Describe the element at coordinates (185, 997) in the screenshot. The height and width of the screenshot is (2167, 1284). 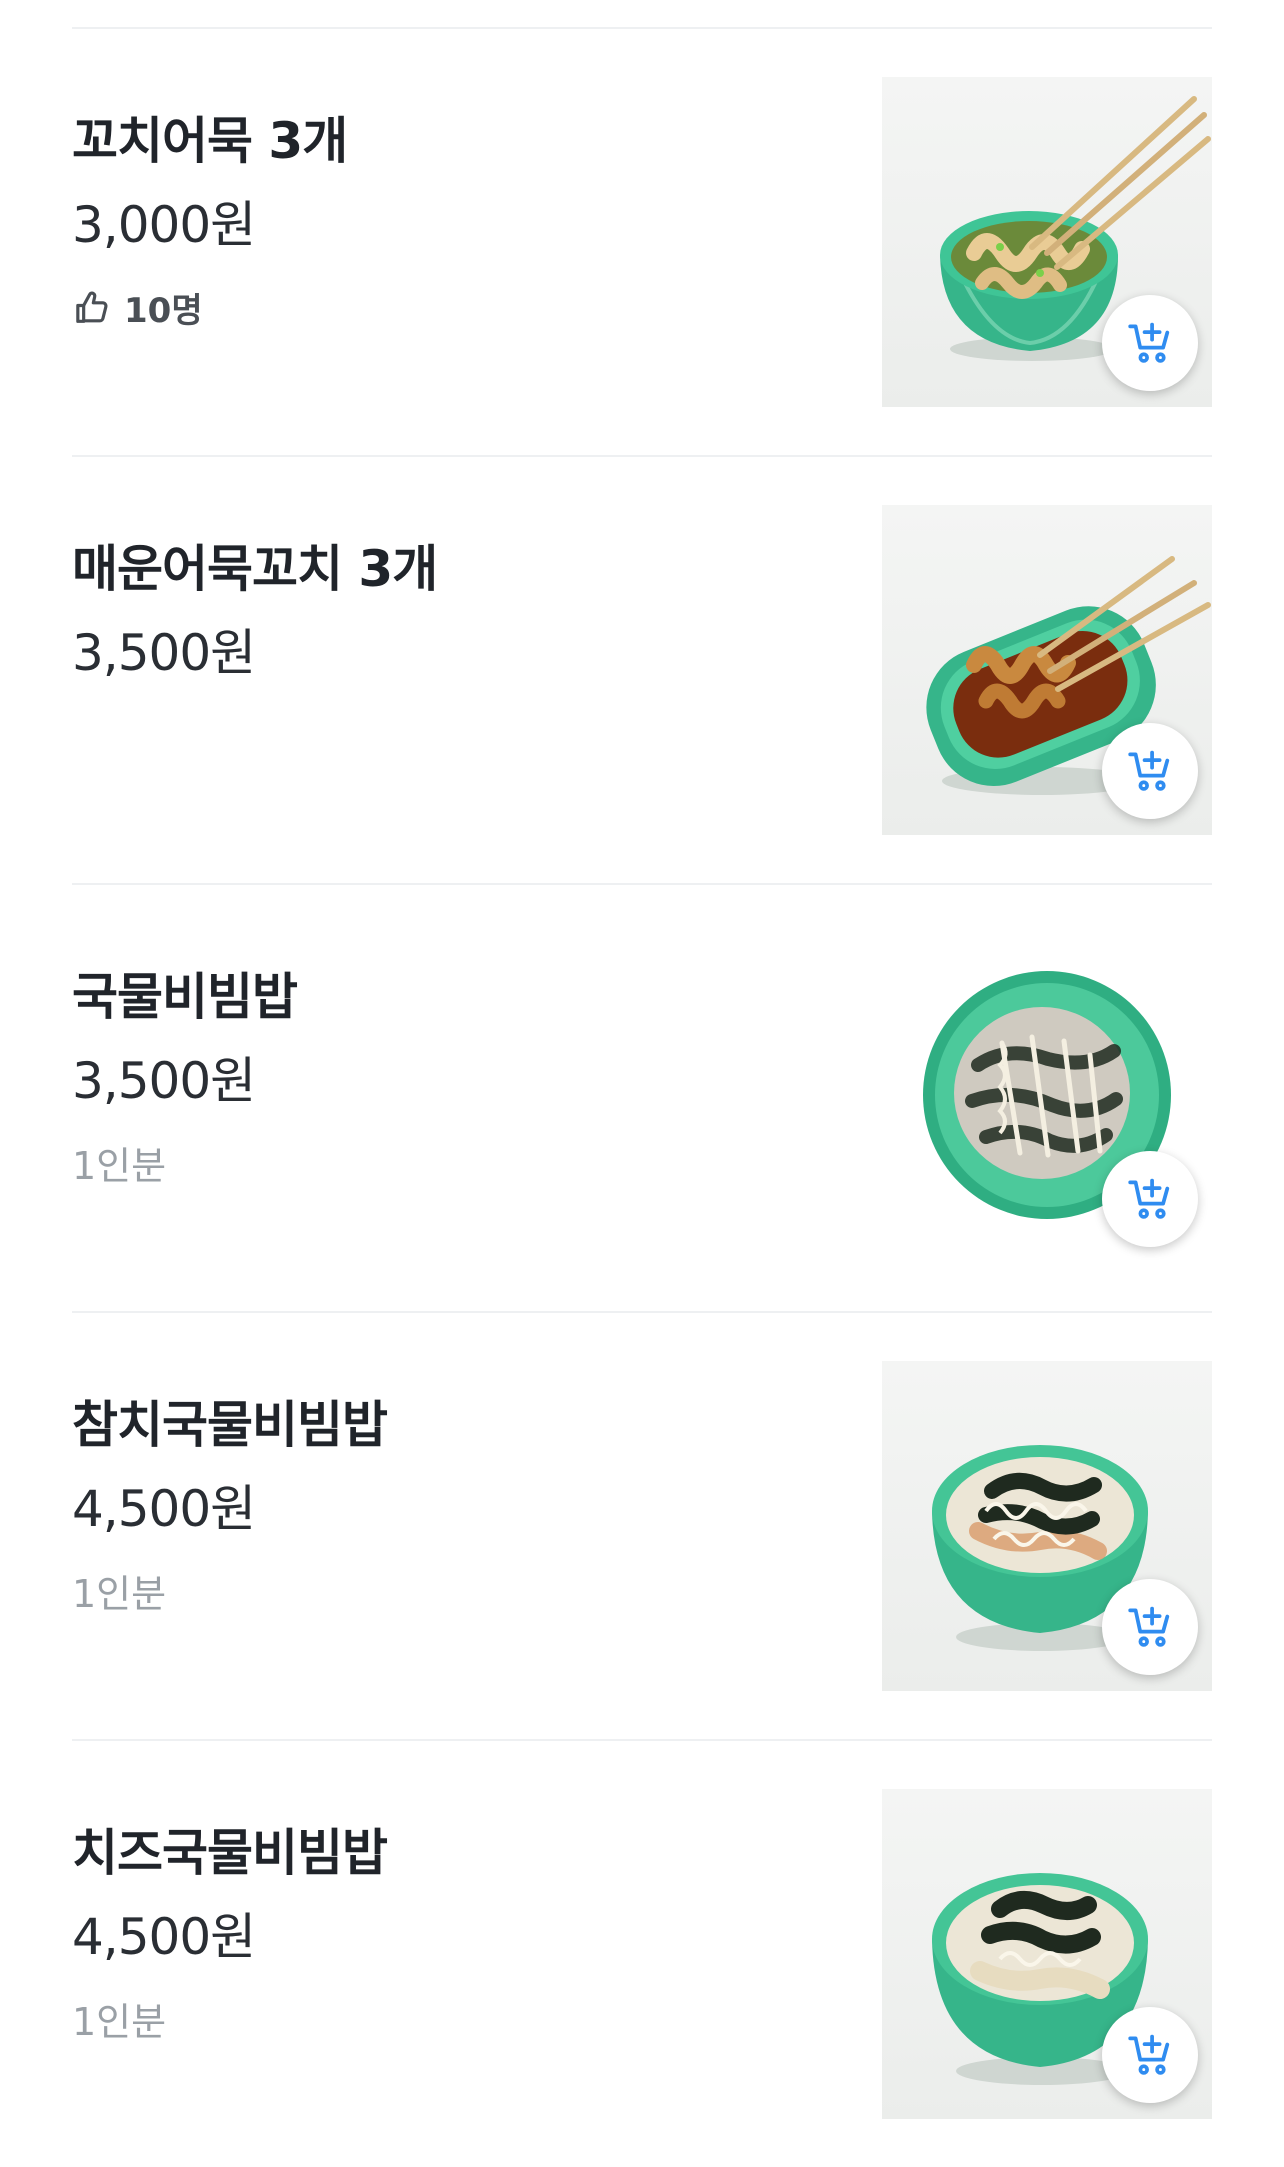
I see `item-name: 국물비빔밥` at that location.